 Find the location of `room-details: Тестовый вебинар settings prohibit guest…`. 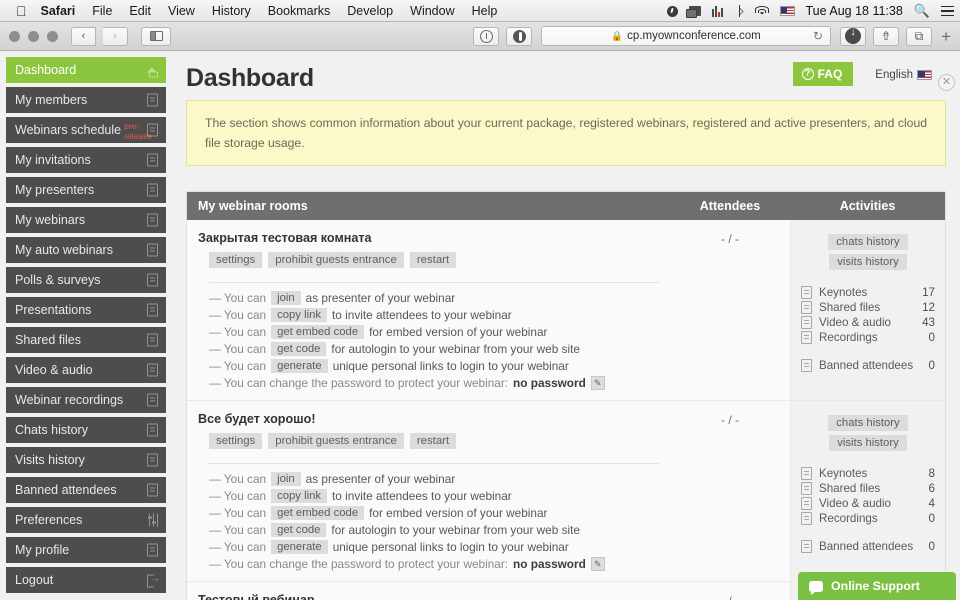

room-details: Тестовый вебинар settings prohibit guest… is located at coordinates (428, 591).